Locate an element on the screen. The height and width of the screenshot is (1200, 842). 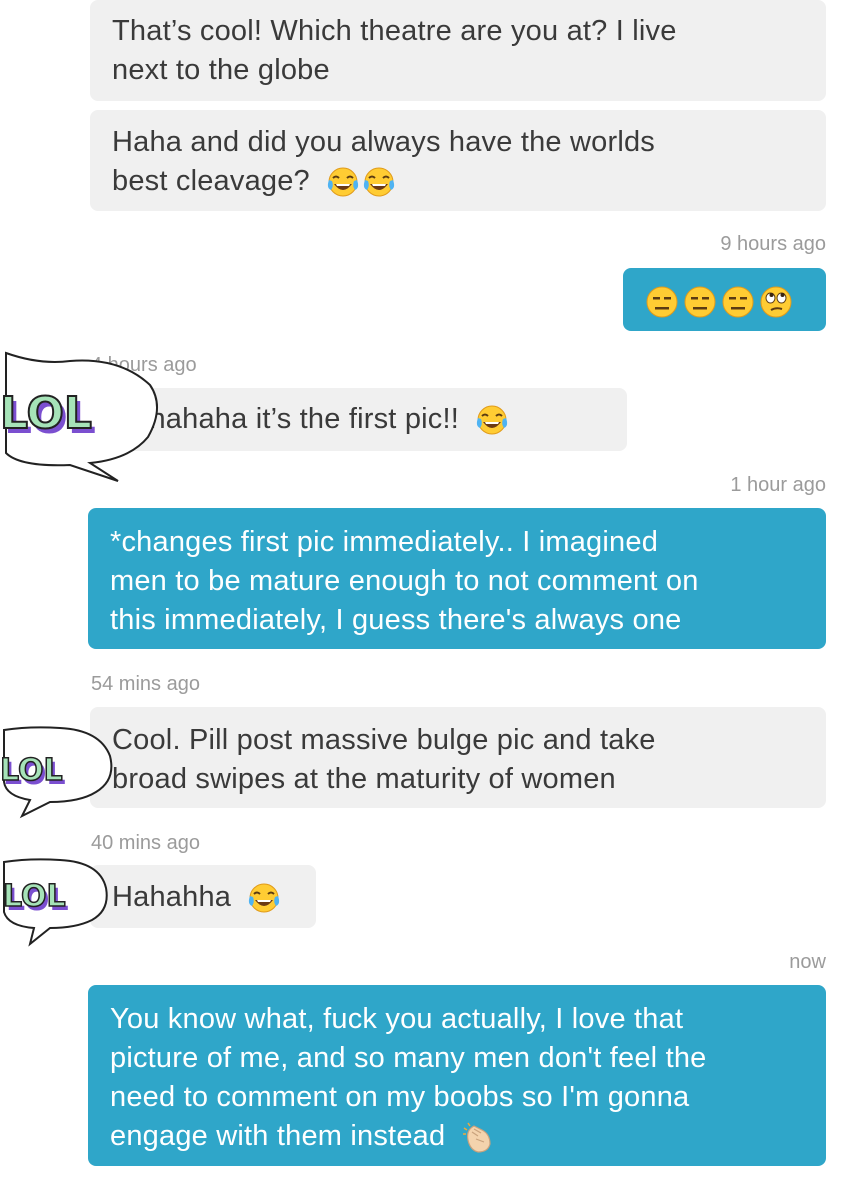
message-text-line: best cleavage? is located at coordinates (458, 181).